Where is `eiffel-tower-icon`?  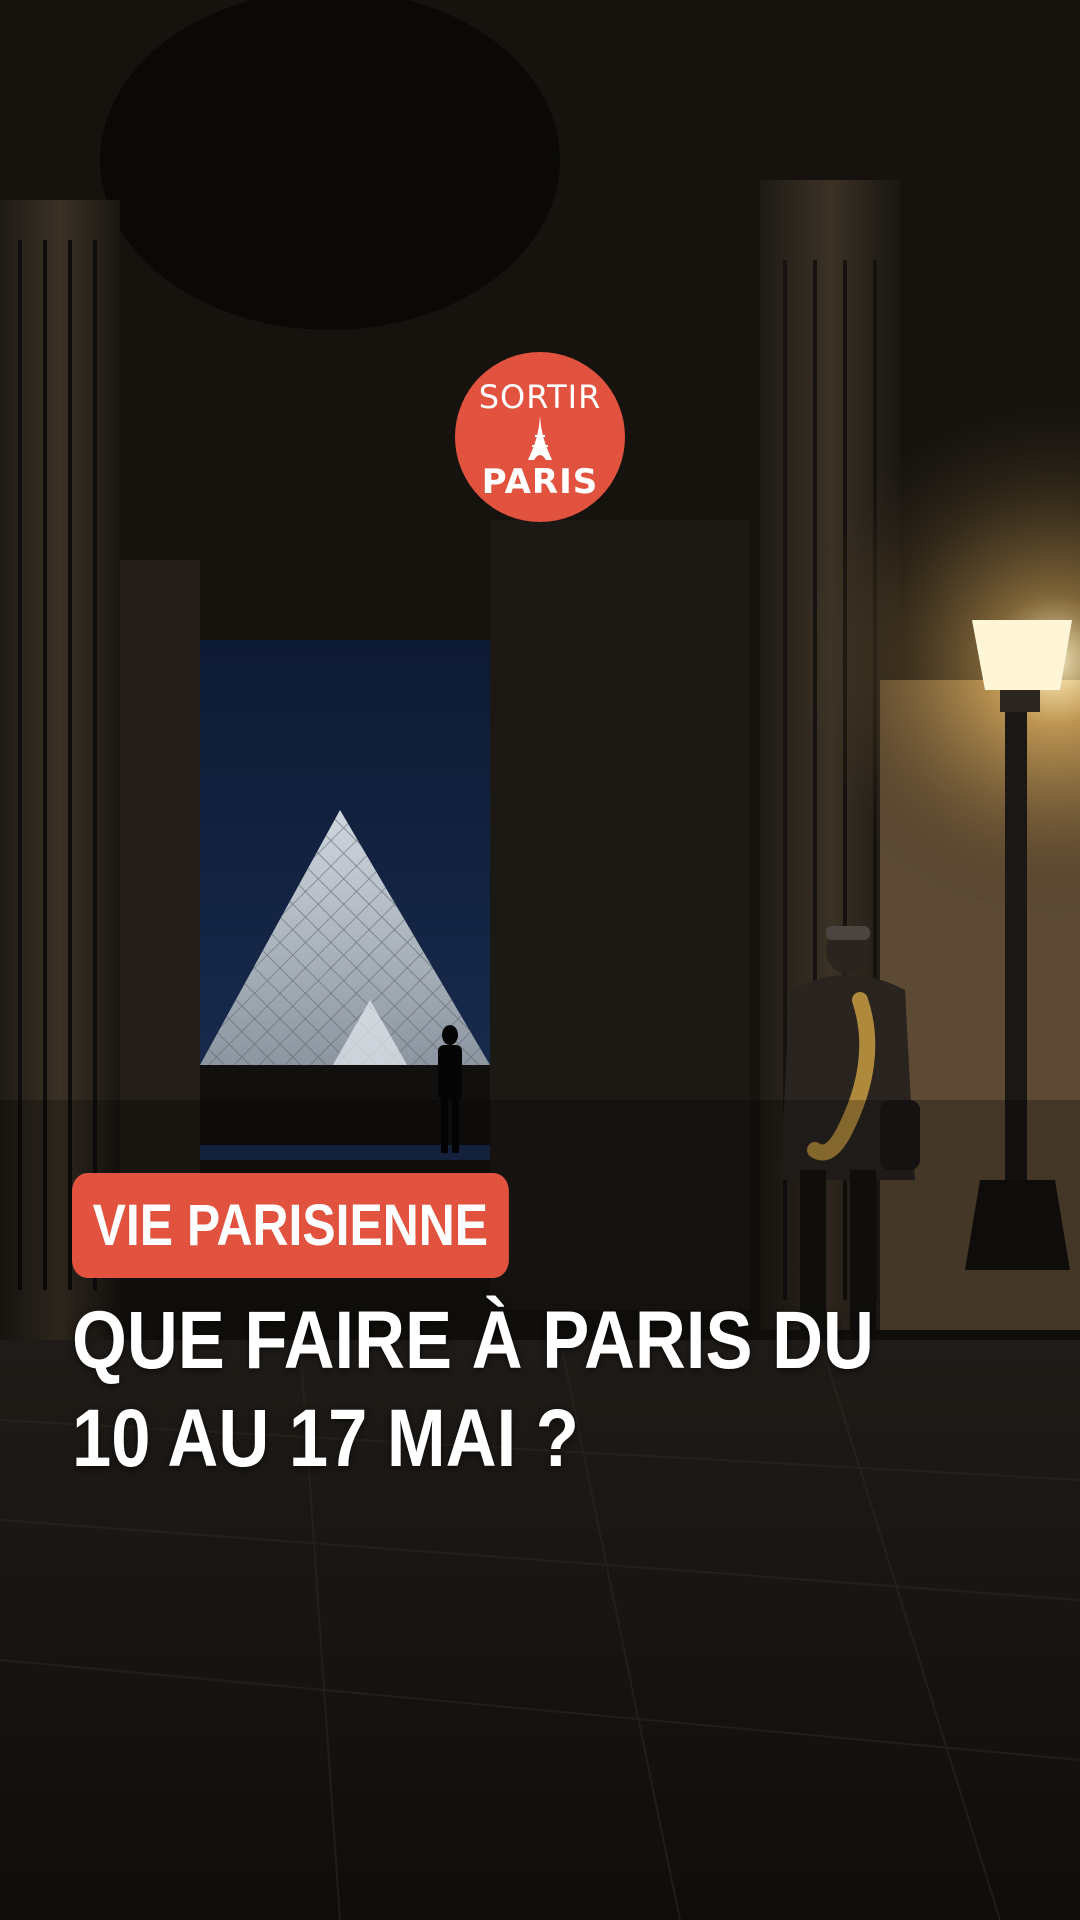
eiffel-tower-icon is located at coordinates (540, 438).